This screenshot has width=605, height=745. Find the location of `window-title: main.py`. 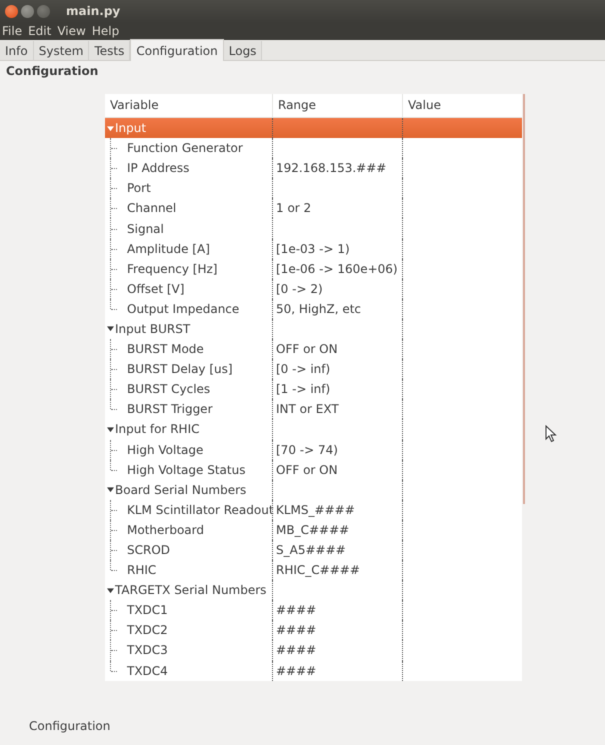

window-title: main.py is located at coordinates (93, 11).